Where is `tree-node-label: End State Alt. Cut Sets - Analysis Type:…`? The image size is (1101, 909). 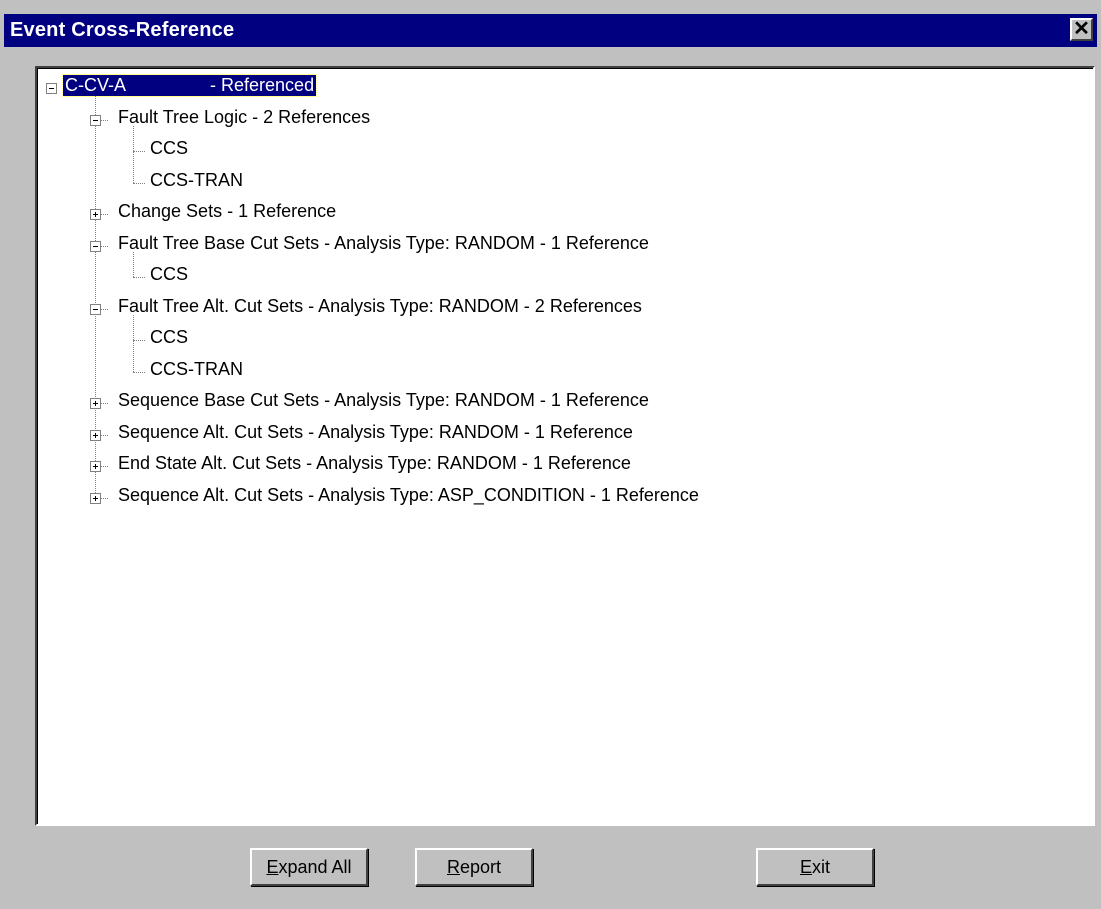
tree-node-label: End State Alt. Cut Sets - Analysis Type:… is located at coordinates (374, 463).